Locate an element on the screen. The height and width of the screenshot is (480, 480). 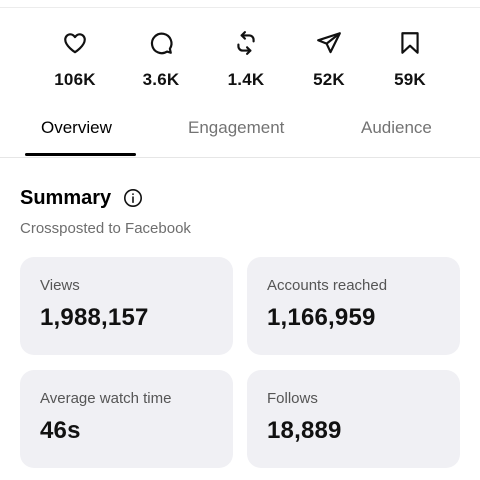
reposts-count: 1.4K is located at coordinates (246, 79).